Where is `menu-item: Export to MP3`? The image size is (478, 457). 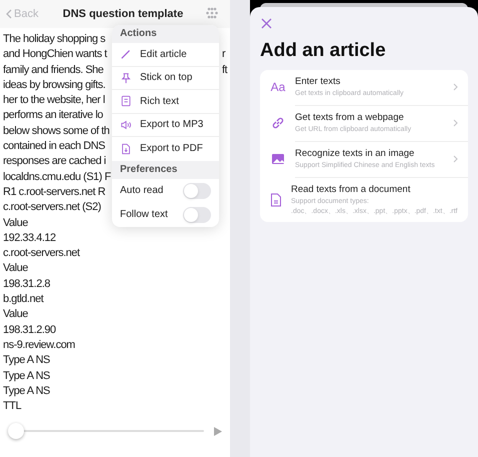 menu-item: Export to MP3 is located at coordinates (165, 125).